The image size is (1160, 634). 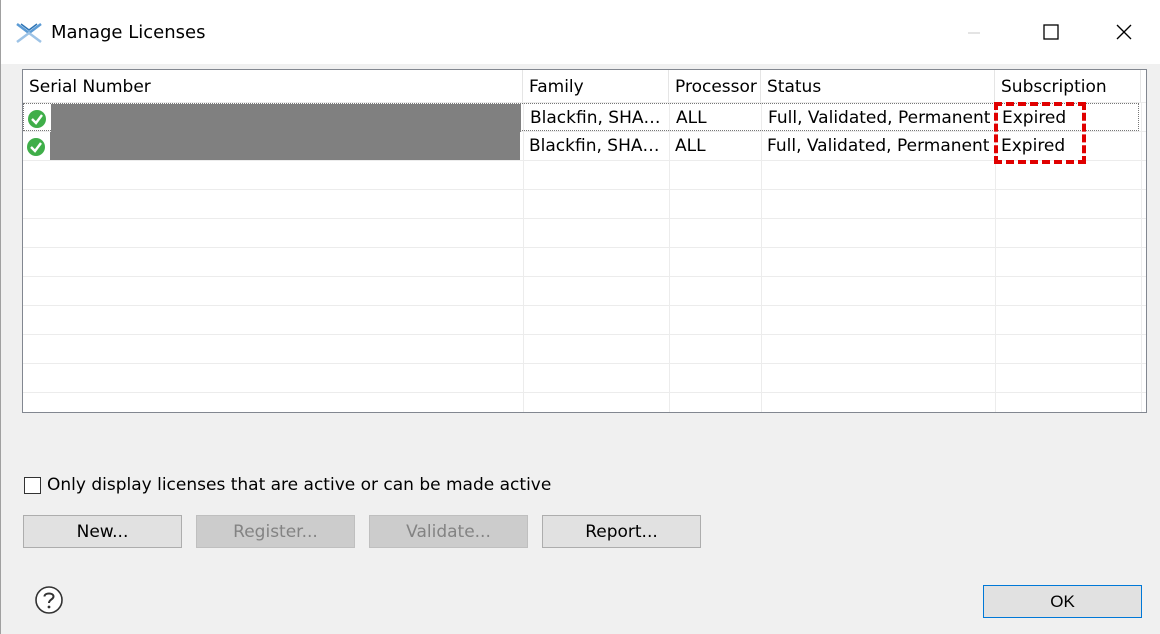 What do you see at coordinates (273, 86) in the screenshot?
I see `column-header-serial-number: Serial Number` at bounding box center [273, 86].